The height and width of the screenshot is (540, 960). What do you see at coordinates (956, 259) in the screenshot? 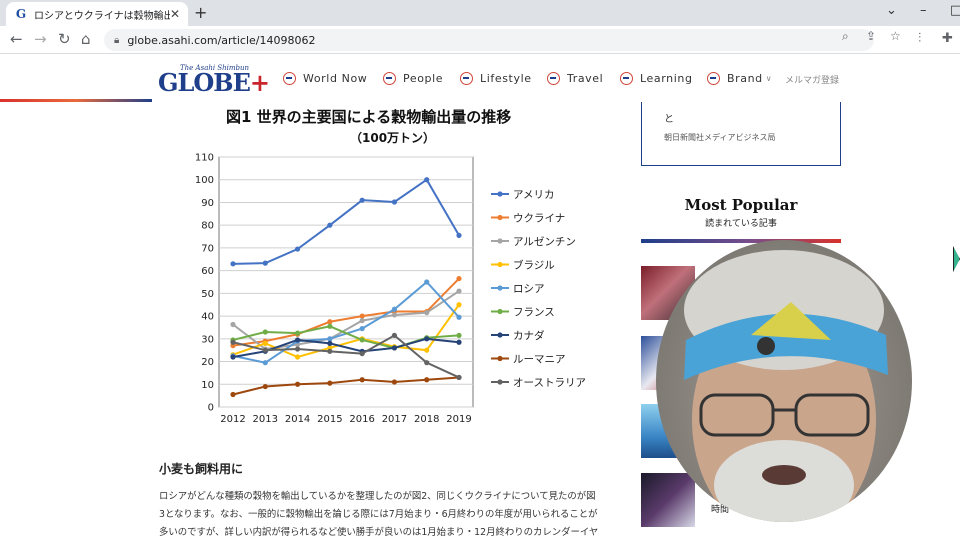
I see `side-panel-arrow-icon` at bounding box center [956, 259].